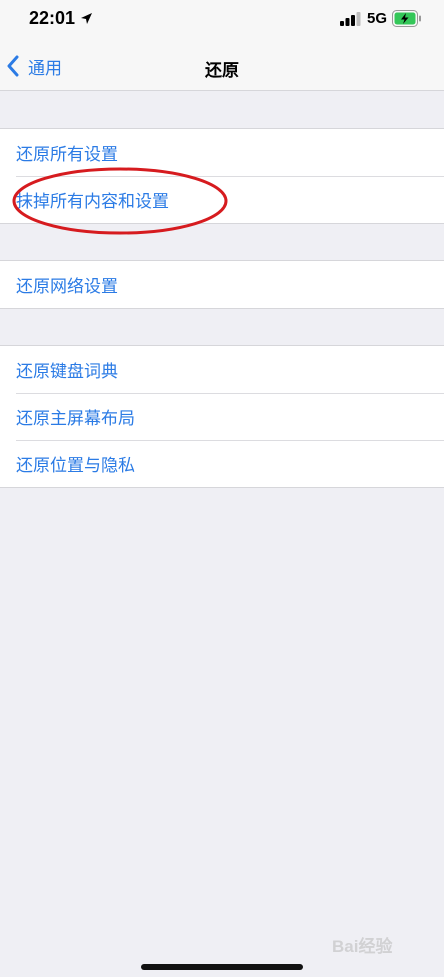  What do you see at coordinates (222, 967) in the screenshot?
I see `home-indicator` at bounding box center [222, 967].